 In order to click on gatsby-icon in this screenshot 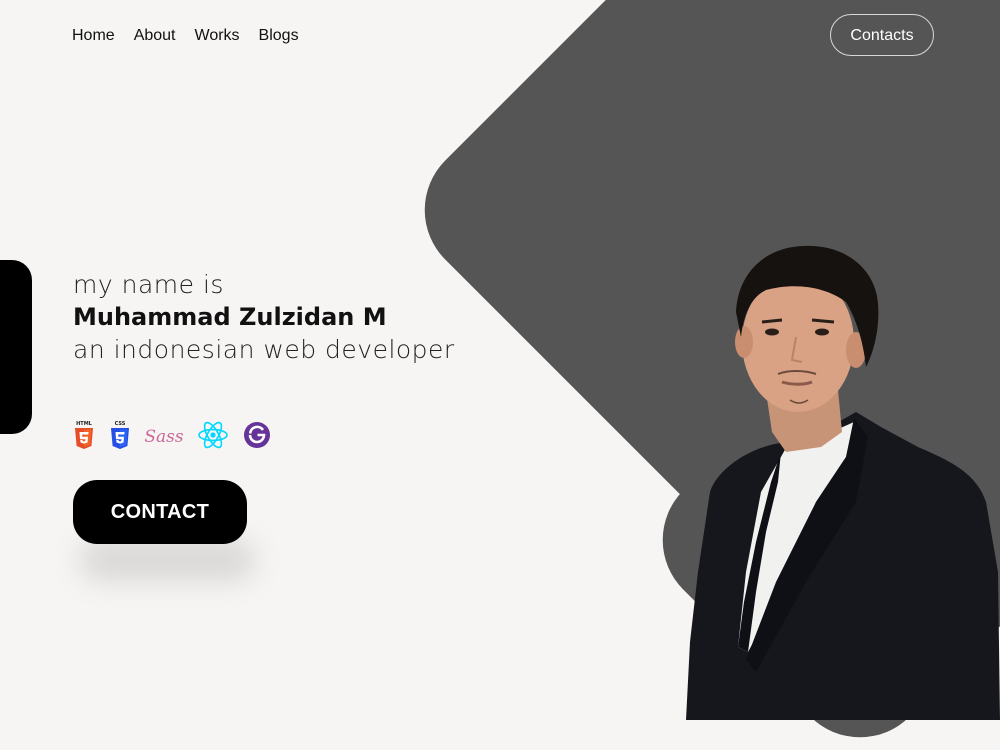, I will do `click(257, 435)`.